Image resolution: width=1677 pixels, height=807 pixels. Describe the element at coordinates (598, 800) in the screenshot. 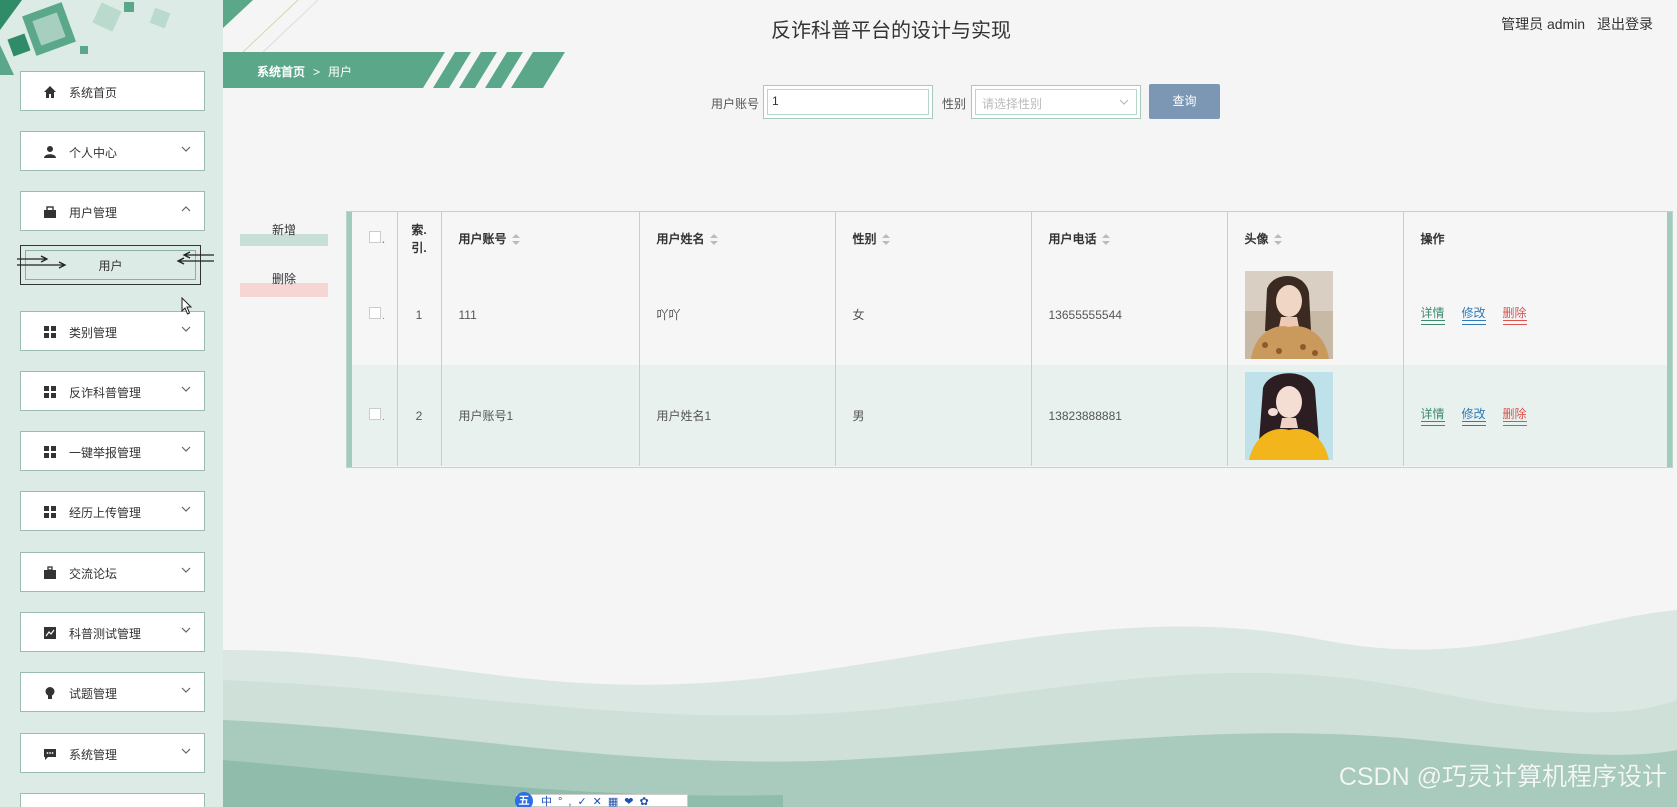

I see `ime-tools: 中°,✓✕▦❤✿` at that location.